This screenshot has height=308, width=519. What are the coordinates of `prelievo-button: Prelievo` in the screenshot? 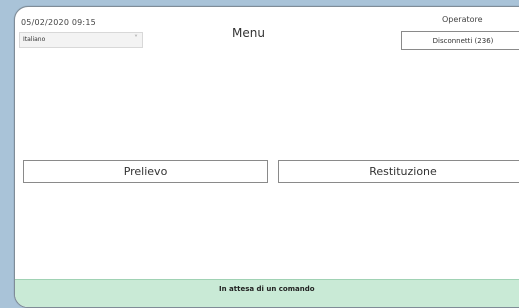 It's located at (145, 171).